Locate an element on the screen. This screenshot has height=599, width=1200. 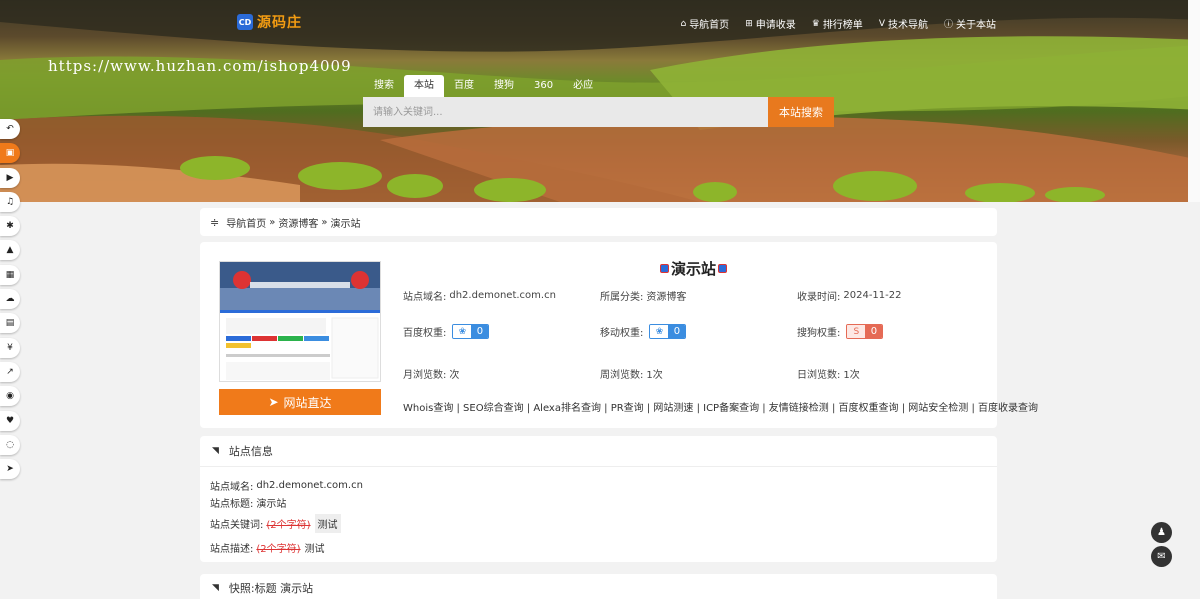
music-icon: ♫ is located at coordinates (10, 201).